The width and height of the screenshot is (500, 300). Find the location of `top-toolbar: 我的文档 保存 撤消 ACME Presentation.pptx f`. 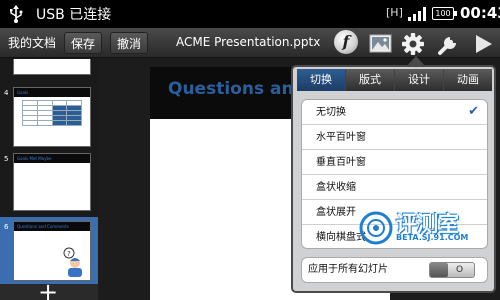

top-toolbar: 我的文档 保存 撤消 ACME Presentation.pptx f is located at coordinates (250, 43).